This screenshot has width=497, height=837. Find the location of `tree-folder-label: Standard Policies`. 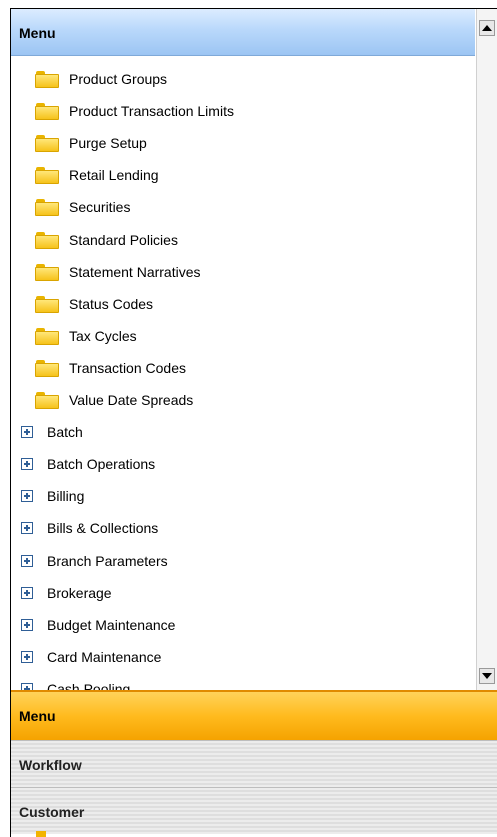

tree-folder-label: Standard Policies is located at coordinates (123, 240).